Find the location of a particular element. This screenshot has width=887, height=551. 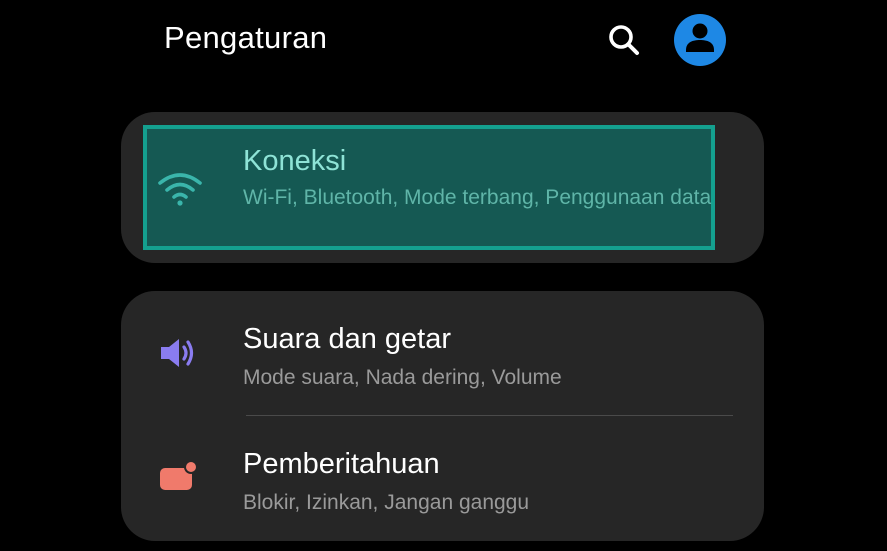

search-icon is located at coordinates (624, 42).